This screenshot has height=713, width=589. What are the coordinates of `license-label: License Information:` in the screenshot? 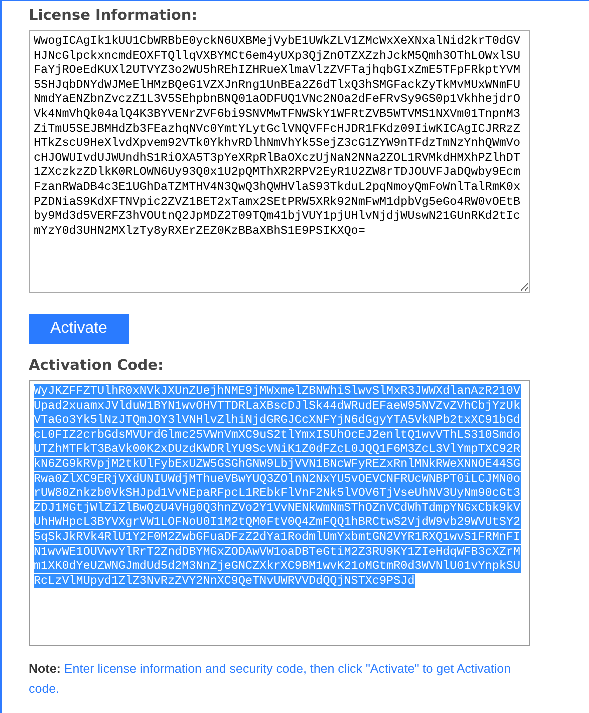 It's located at (113, 16).